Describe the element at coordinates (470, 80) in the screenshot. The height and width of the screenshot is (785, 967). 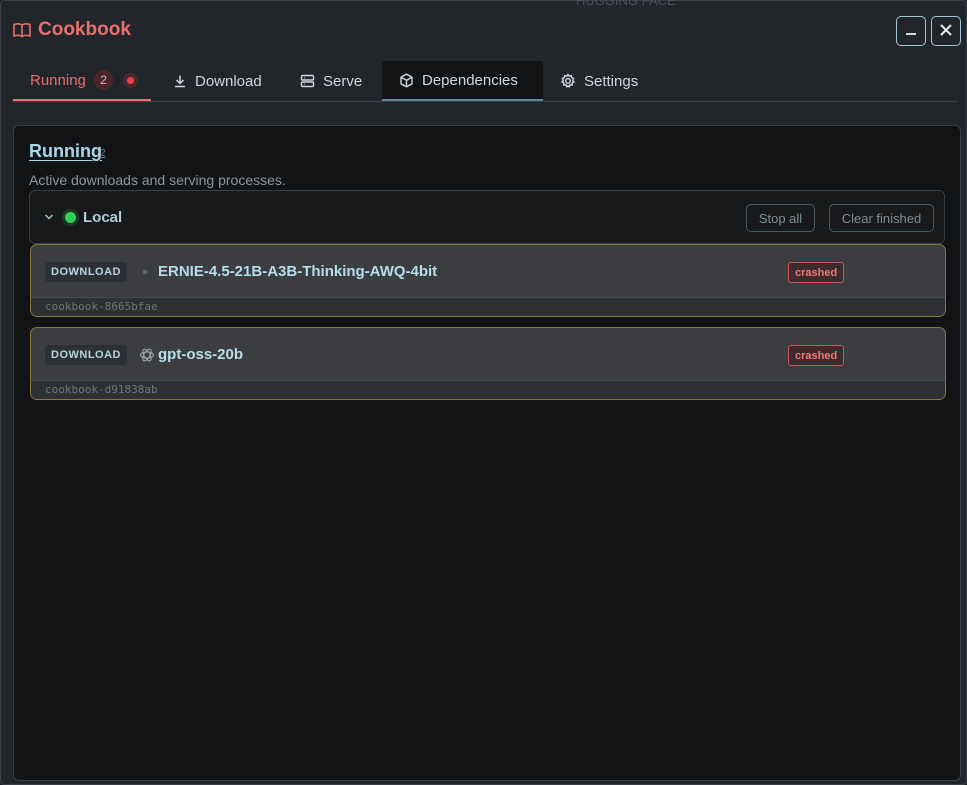
I see `tab-dependencies-label: Dependencies` at that location.